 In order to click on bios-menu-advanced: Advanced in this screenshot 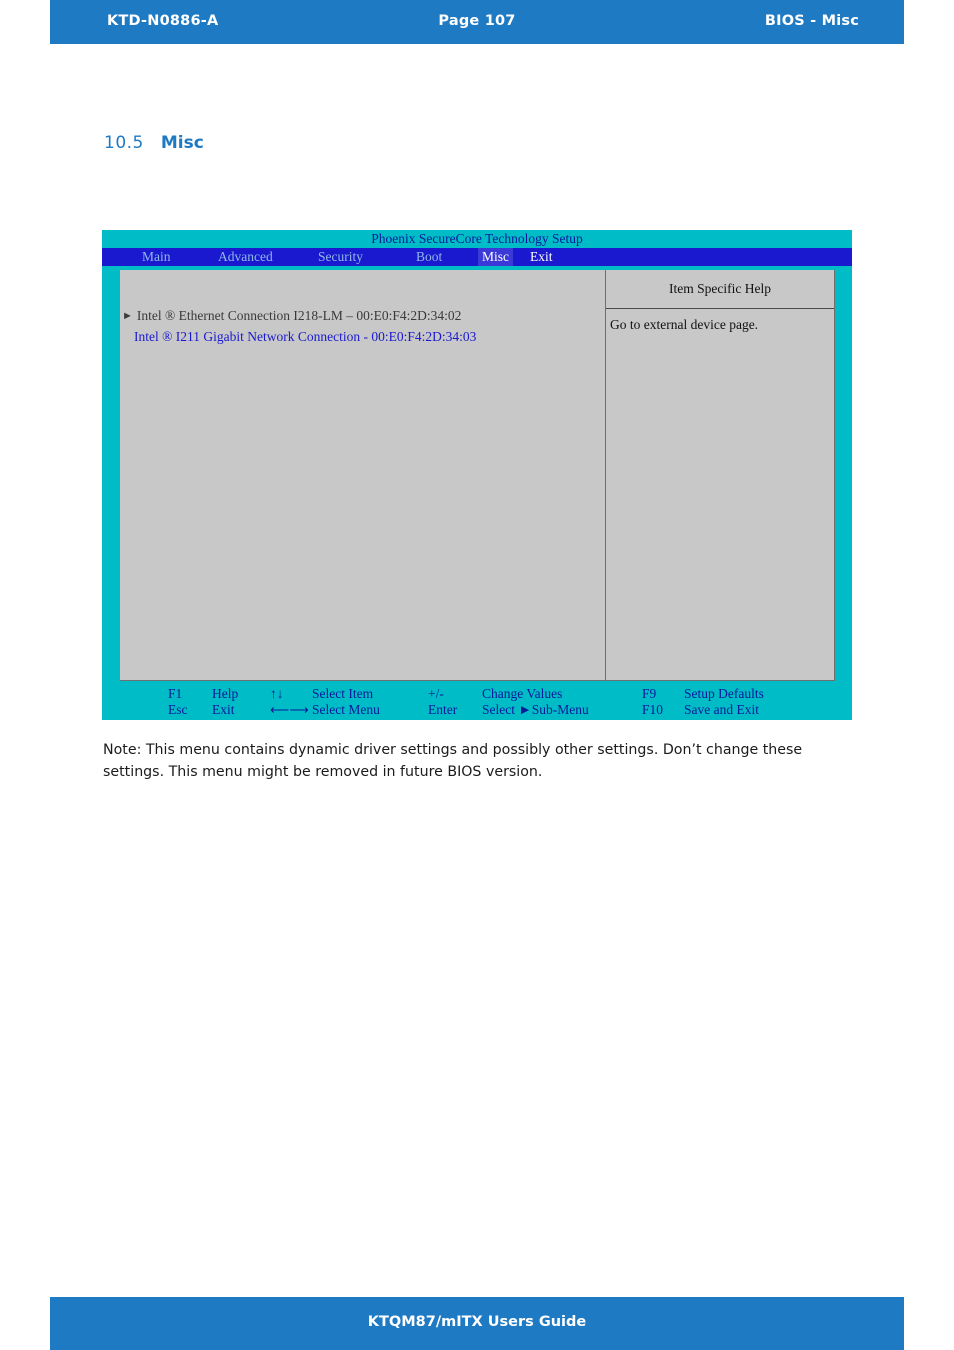, I will do `click(245, 257)`.